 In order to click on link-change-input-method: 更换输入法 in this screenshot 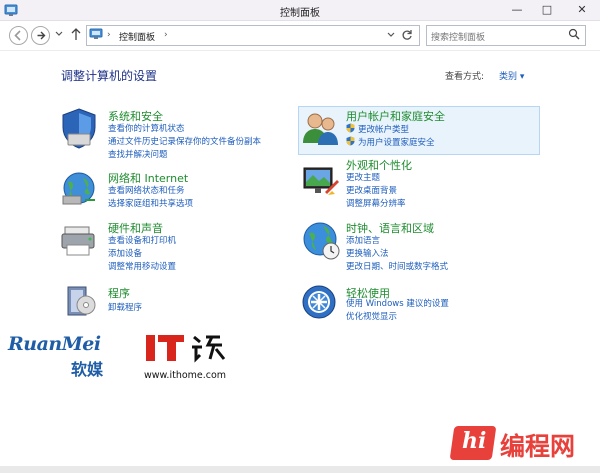, I will do `click(367, 254)`.